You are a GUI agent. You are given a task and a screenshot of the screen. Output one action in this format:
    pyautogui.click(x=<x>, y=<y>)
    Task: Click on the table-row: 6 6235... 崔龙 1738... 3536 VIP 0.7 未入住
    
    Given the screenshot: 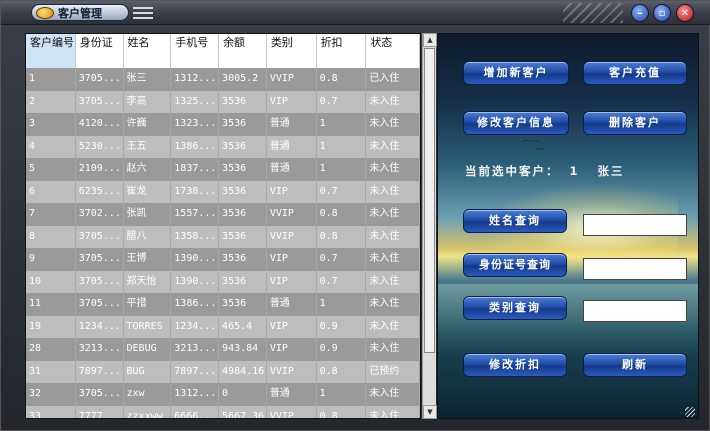 What is the action you would take?
    pyautogui.click(x=223, y=191)
    